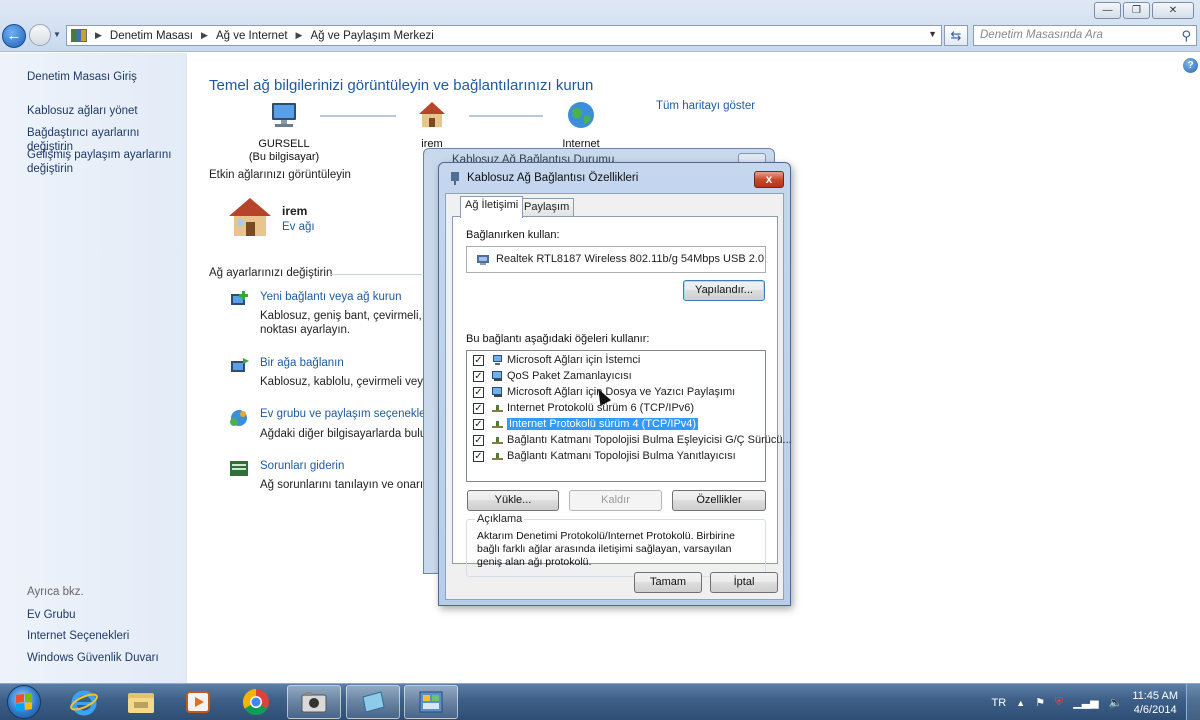  What do you see at coordinates (497, 456) in the screenshot?
I see `protocol-icon` at bounding box center [497, 456].